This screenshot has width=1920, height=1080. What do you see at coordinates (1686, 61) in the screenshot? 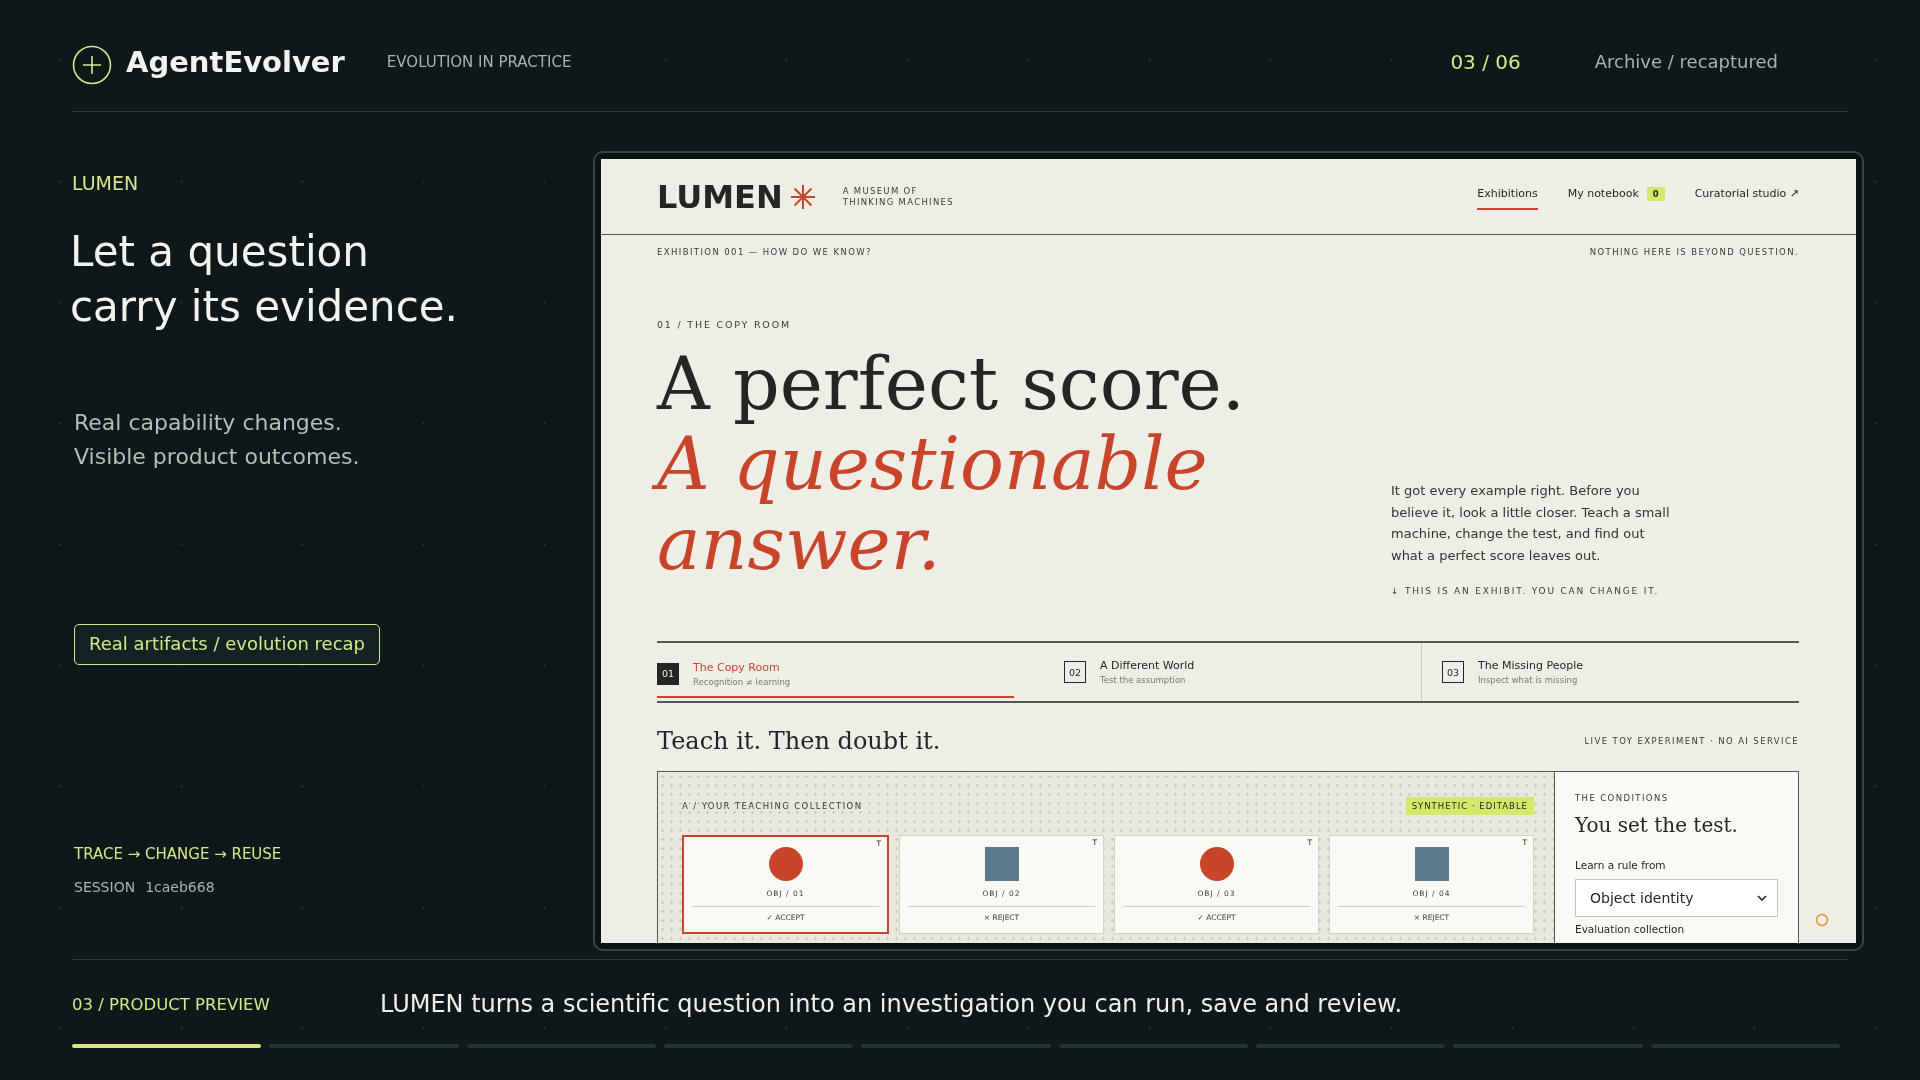
I see `archive-label: Archive / recaptured` at bounding box center [1686, 61].